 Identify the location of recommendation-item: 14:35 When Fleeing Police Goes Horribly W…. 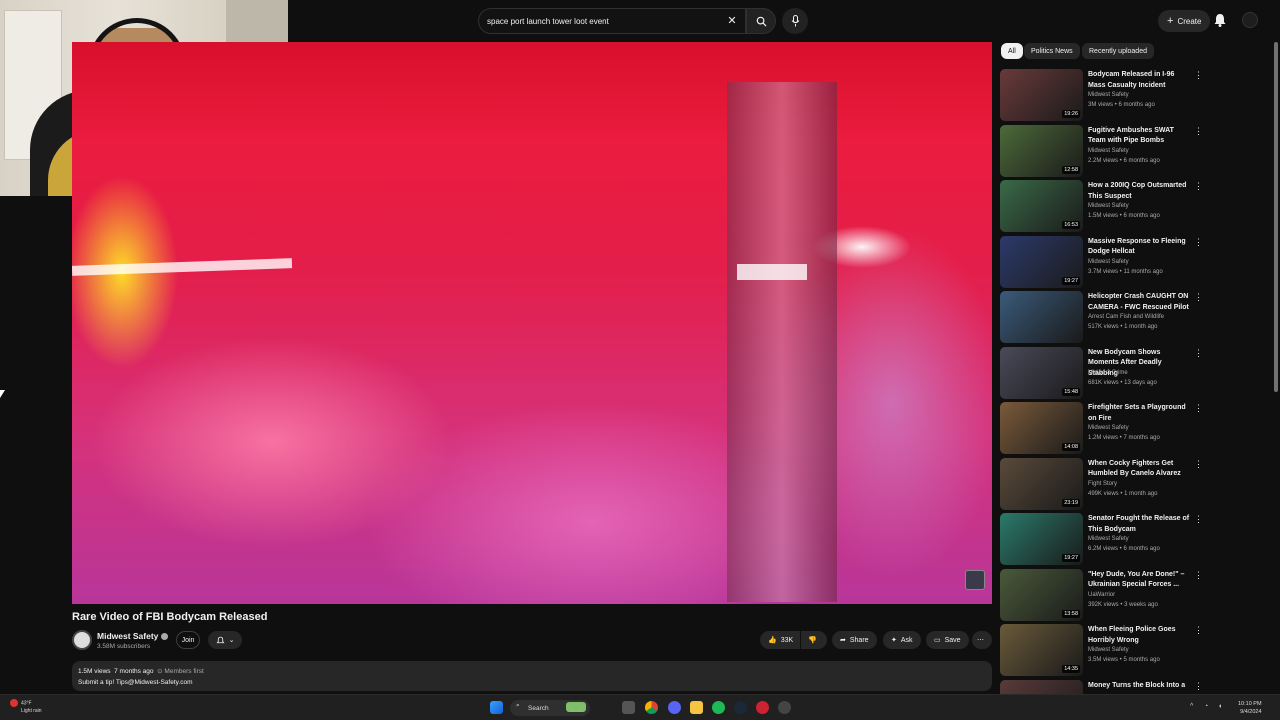
(1102, 650).